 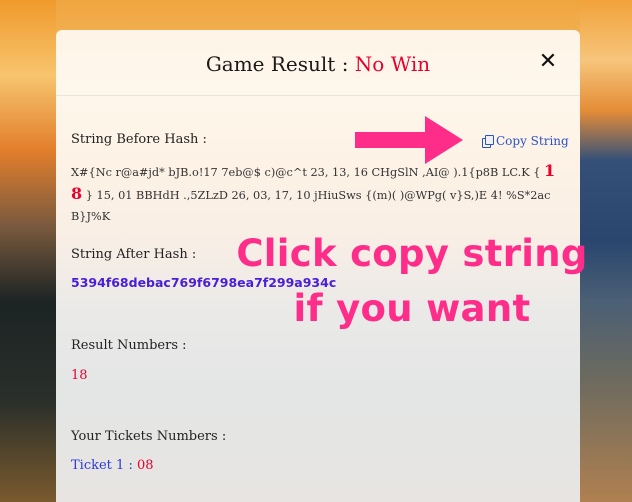 What do you see at coordinates (149, 436) in the screenshot?
I see `ticket-numbers-label: Your Tickets Numbers :` at bounding box center [149, 436].